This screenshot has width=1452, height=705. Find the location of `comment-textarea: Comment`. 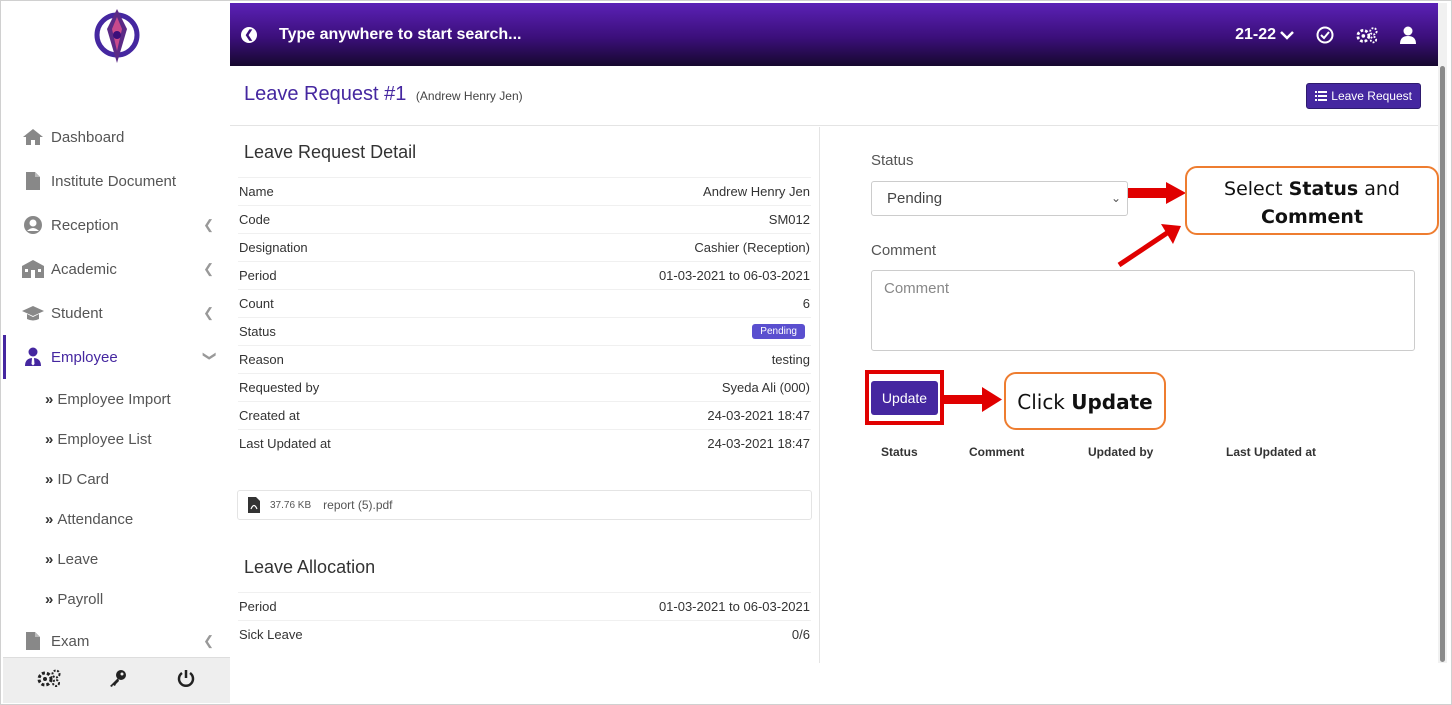

comment-textarea: Comment is located at coordinates (1143, 310).